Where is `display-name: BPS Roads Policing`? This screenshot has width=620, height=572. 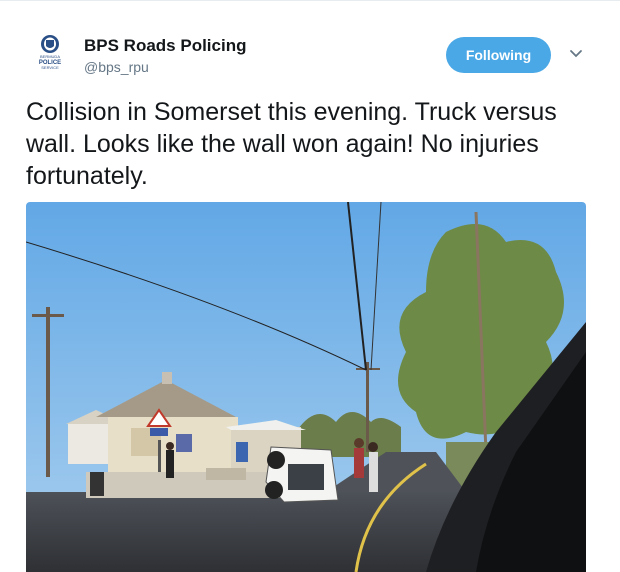 display-name: BPS Roads Policing is located at coordinates (165, 46).